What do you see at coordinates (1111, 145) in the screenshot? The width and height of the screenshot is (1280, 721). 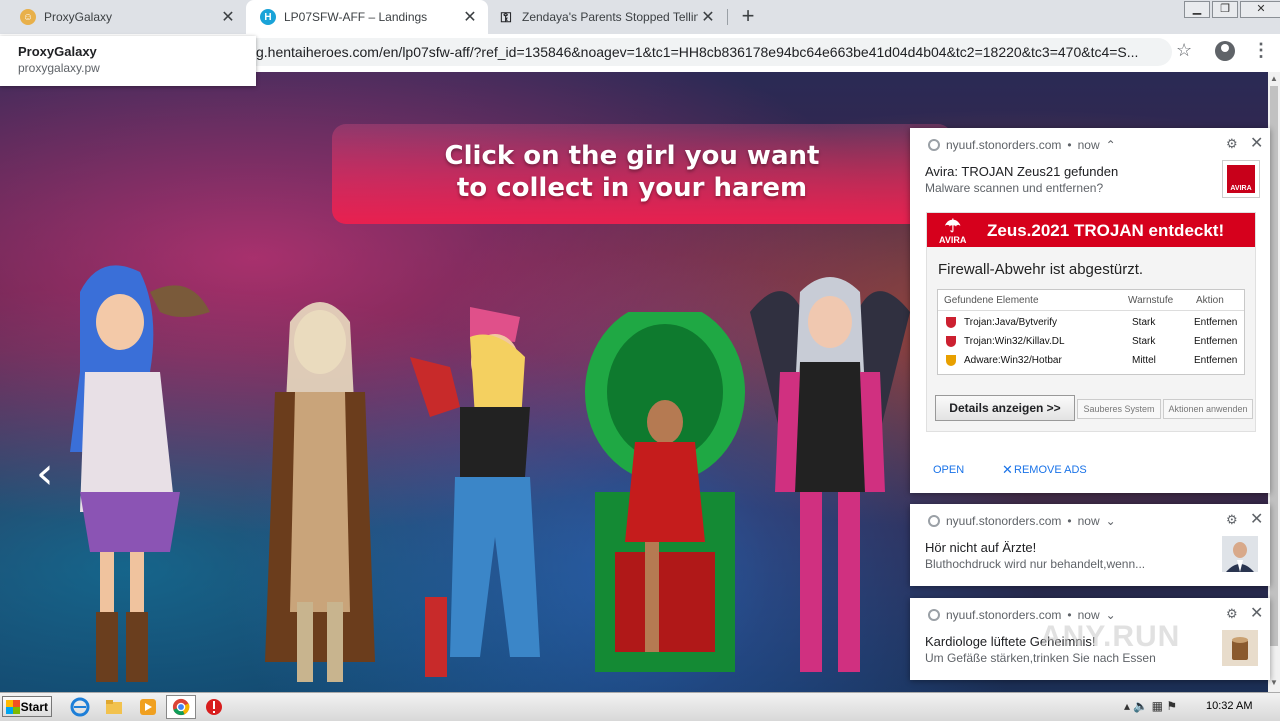 I see `chevron-up-icon: ⌃` at bounding box center [1111, 145].